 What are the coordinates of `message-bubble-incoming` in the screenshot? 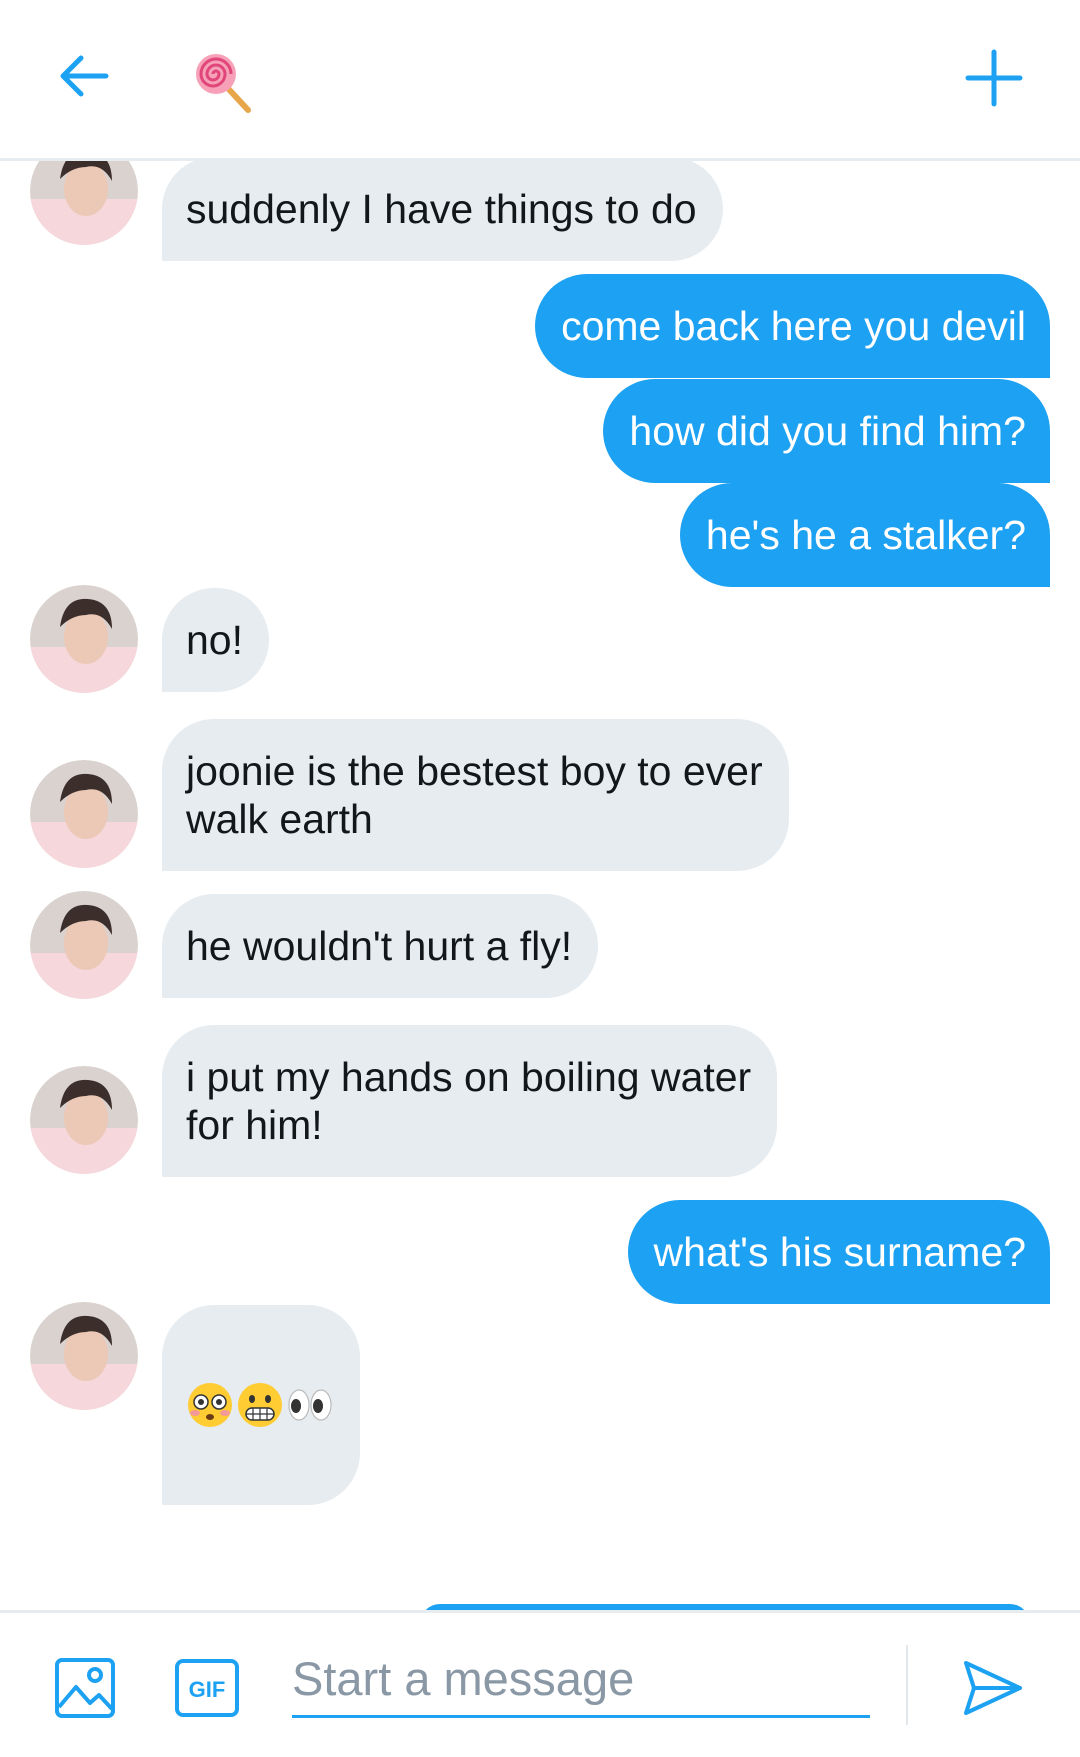 It's located at (261, 1405).